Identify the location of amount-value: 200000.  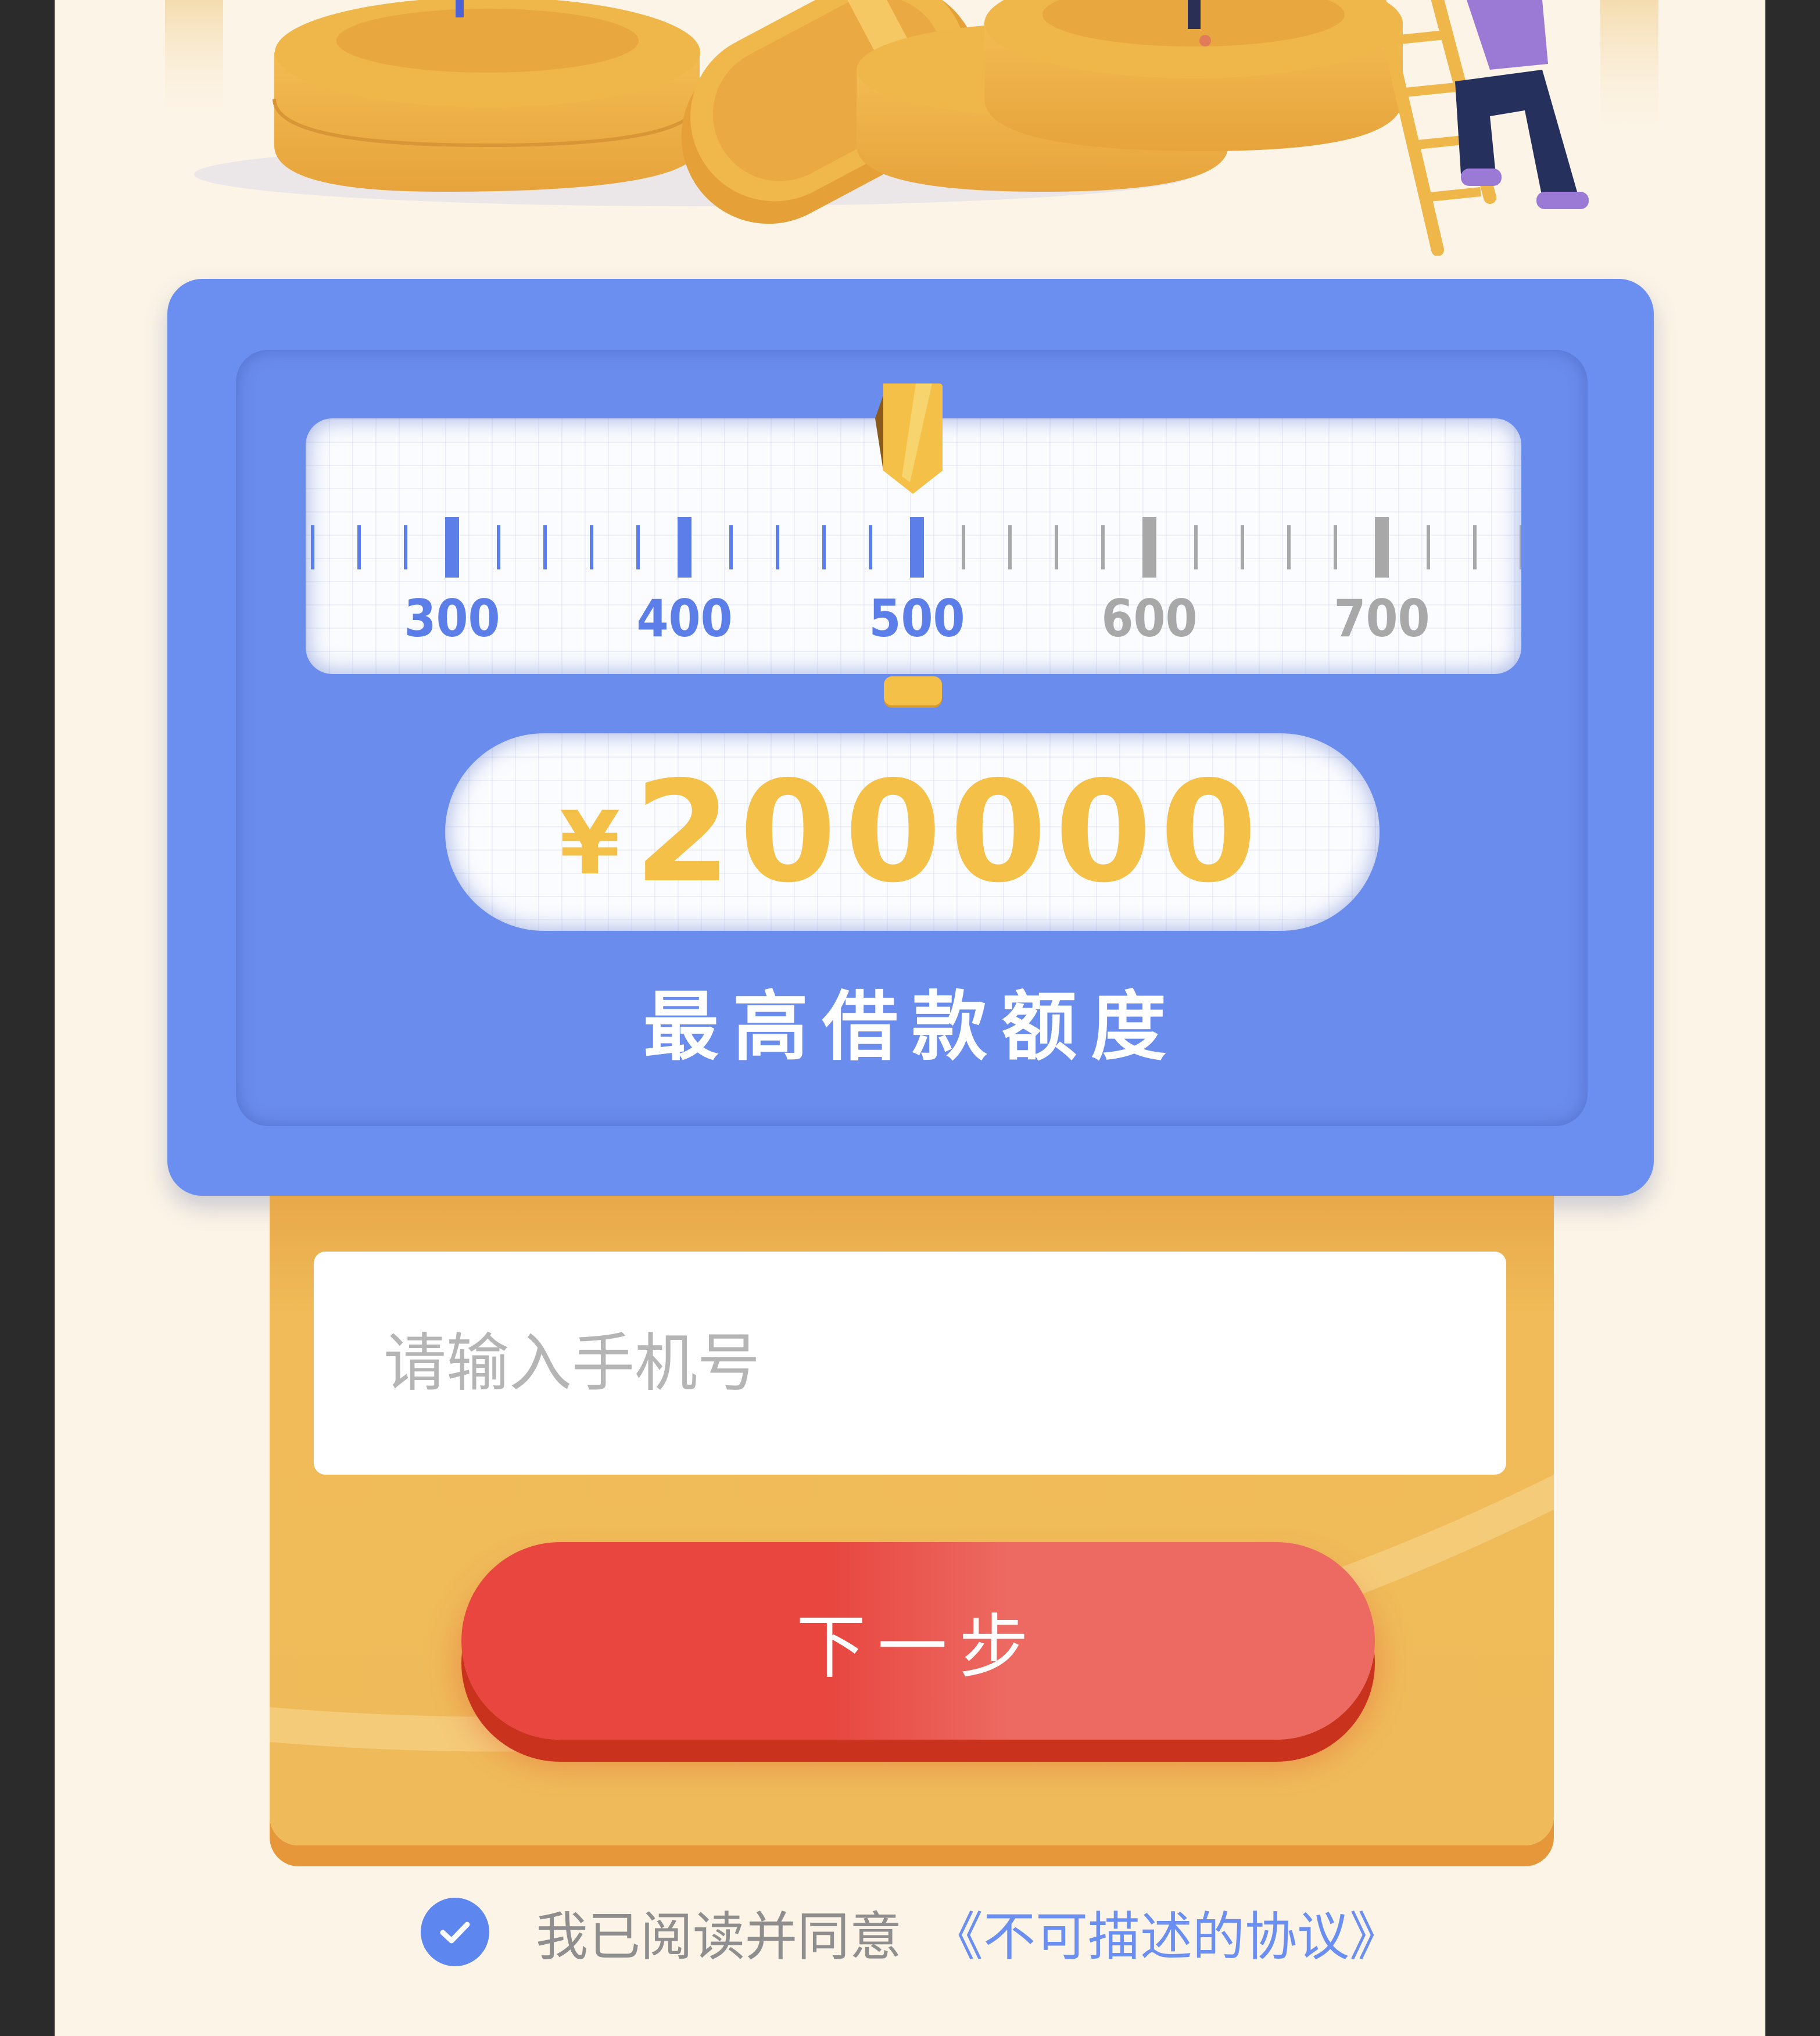
(950, 832).